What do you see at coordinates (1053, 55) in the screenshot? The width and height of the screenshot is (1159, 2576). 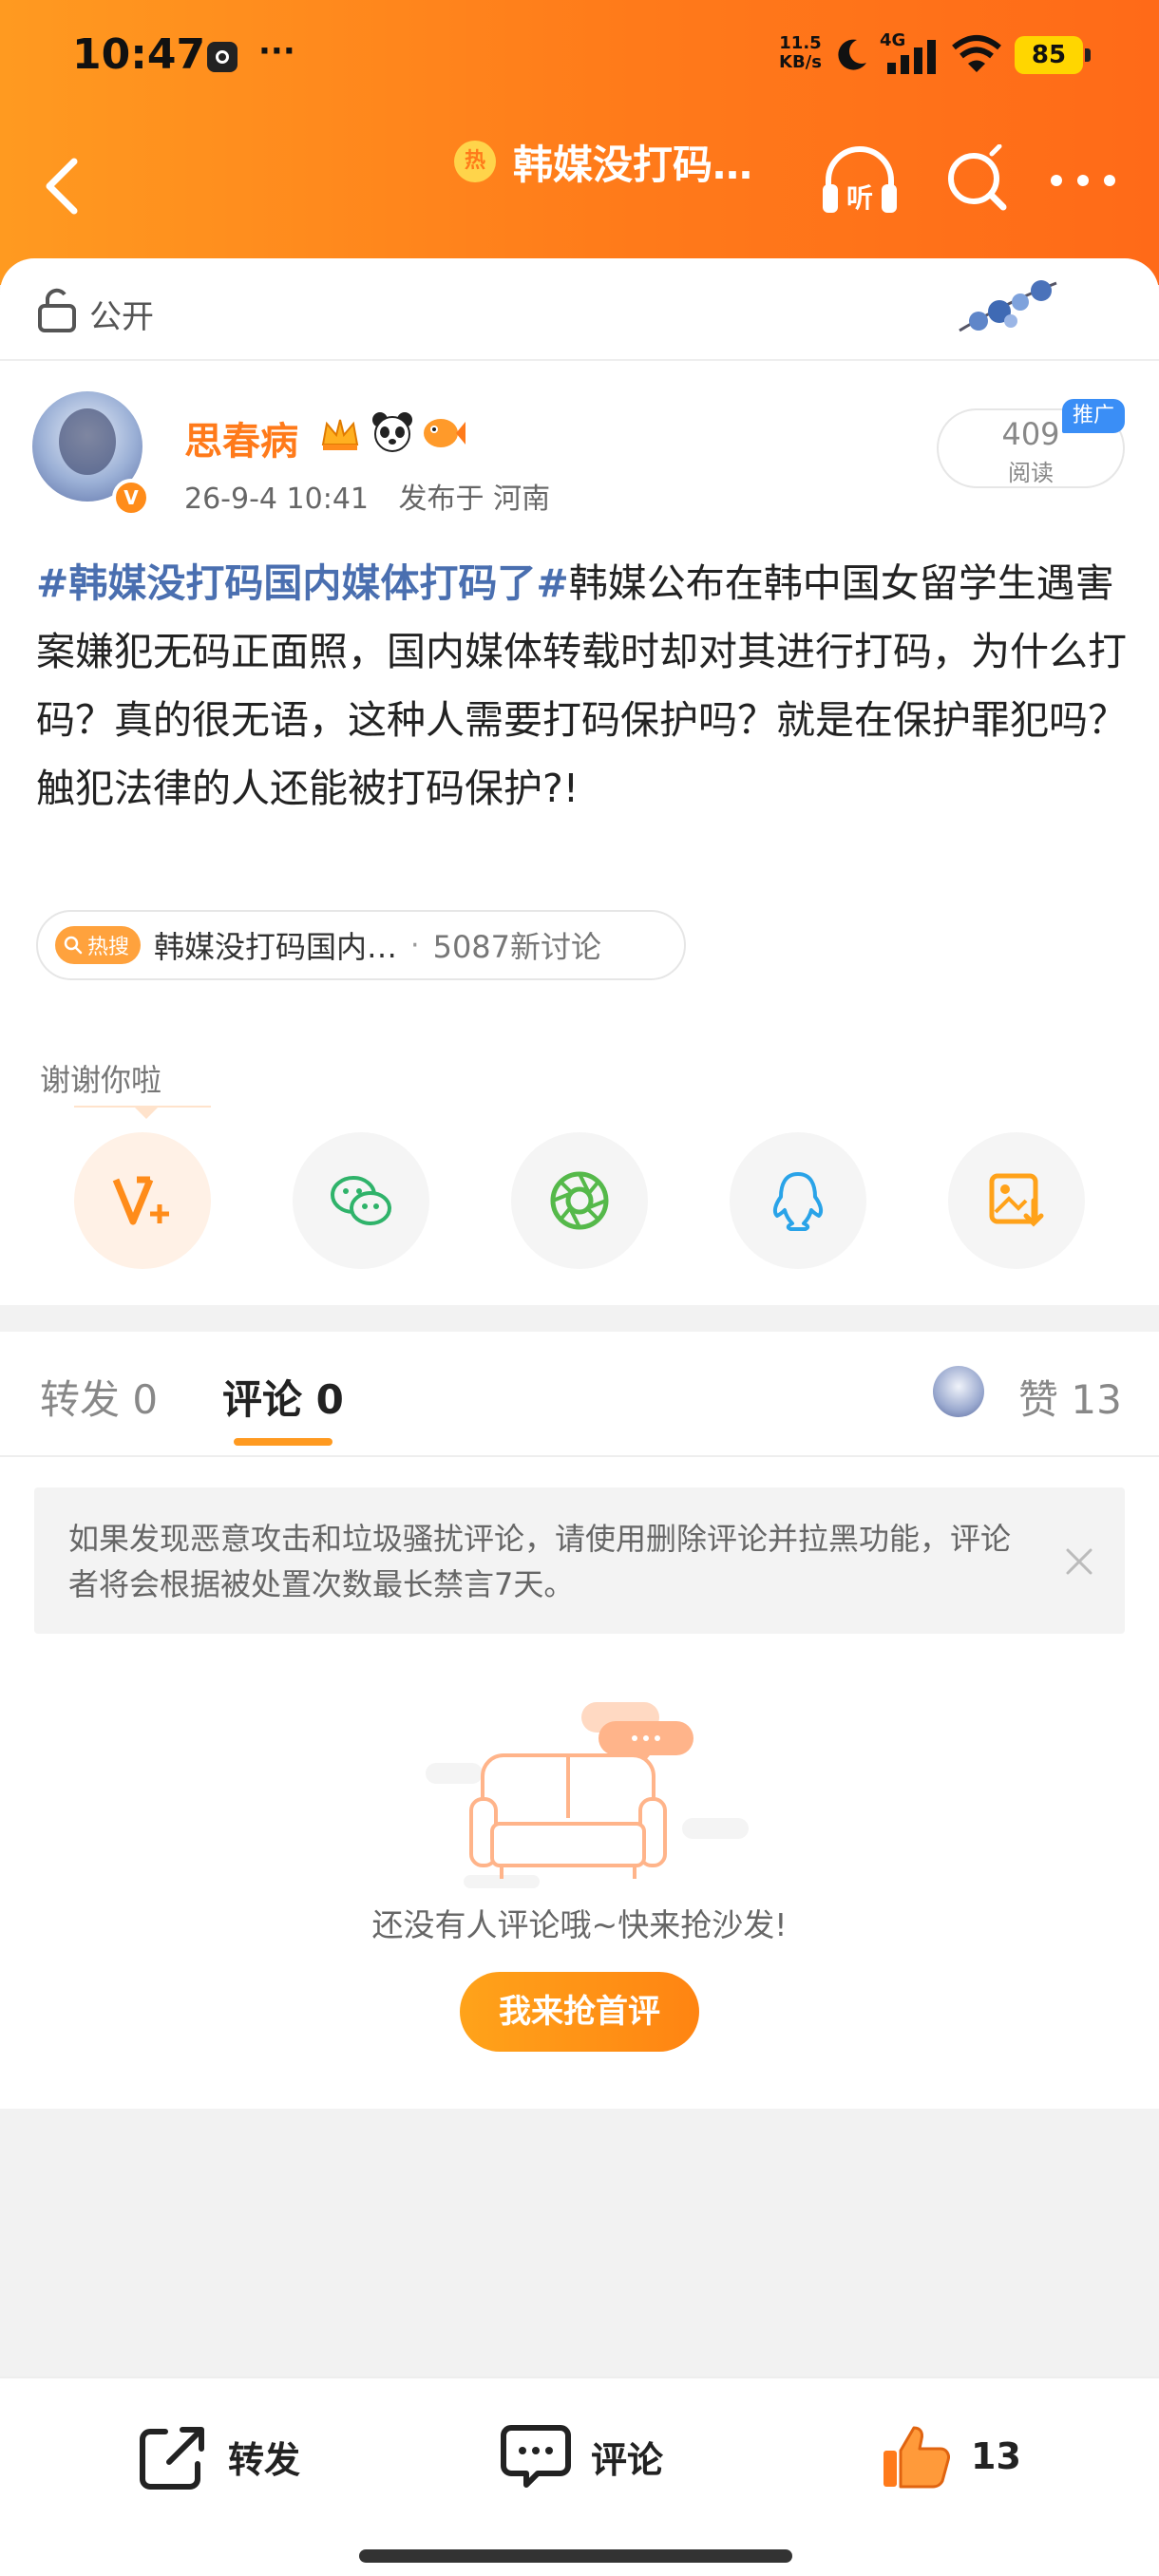 I see `battery-indicator: 85` at bounding box center [1053, 55].